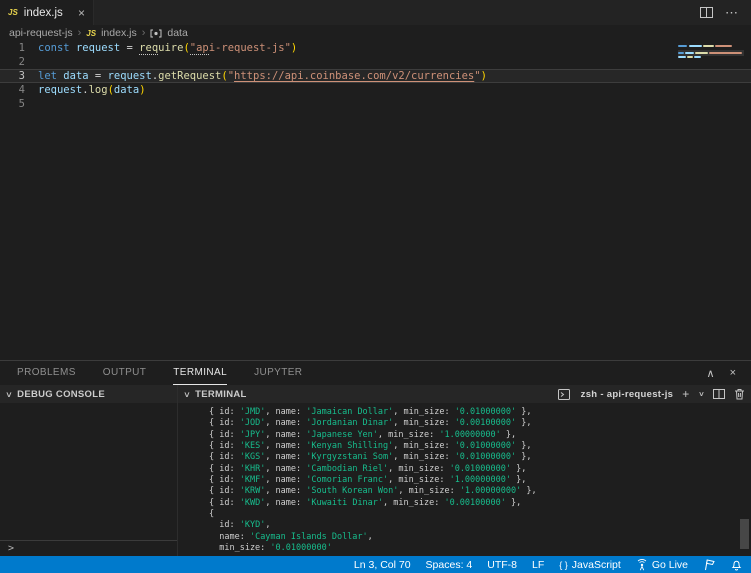  Describe the element at coordinates (88, 548) in the screenshot. I see `debug-console-input: >` at that location.